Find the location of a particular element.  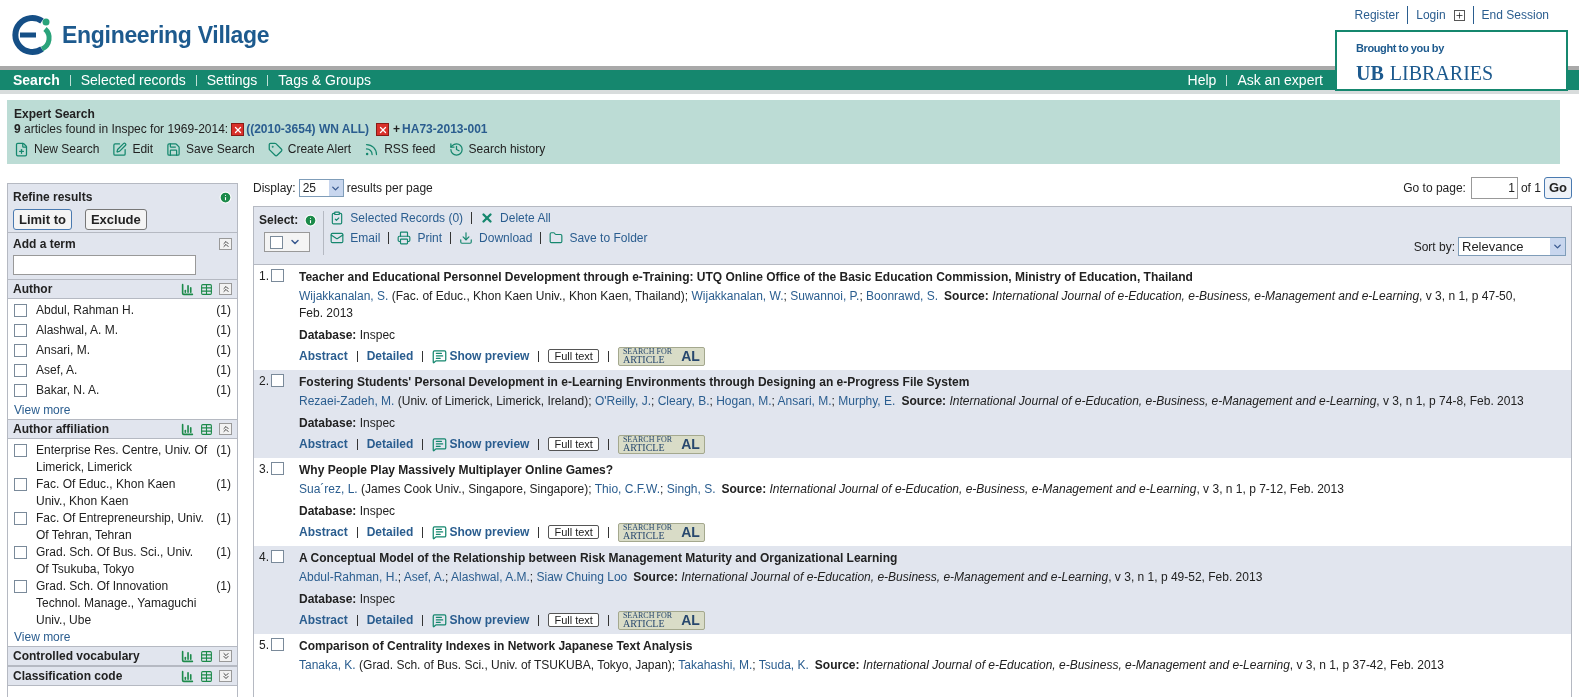

nav-tab: Search is located at coordinates (36, 80).